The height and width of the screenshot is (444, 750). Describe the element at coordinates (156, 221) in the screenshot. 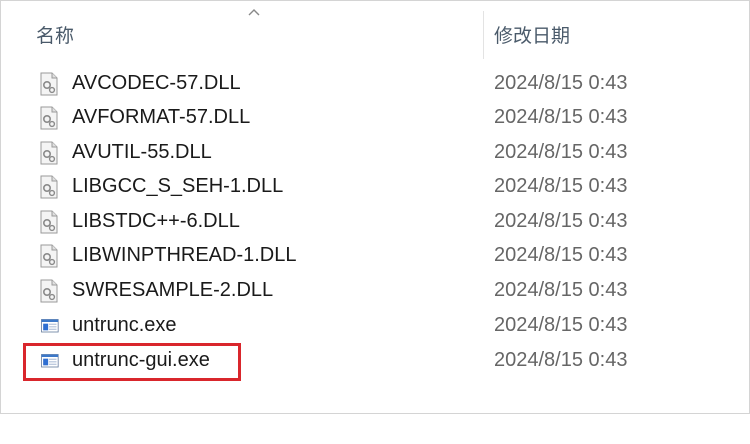

I see `file-name: LIBSTDC++-6.DLL` at that location.